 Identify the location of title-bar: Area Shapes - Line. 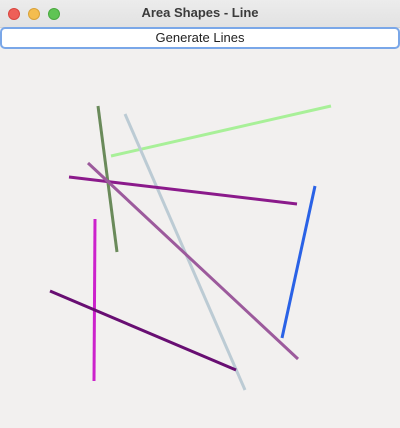
(200, 14).